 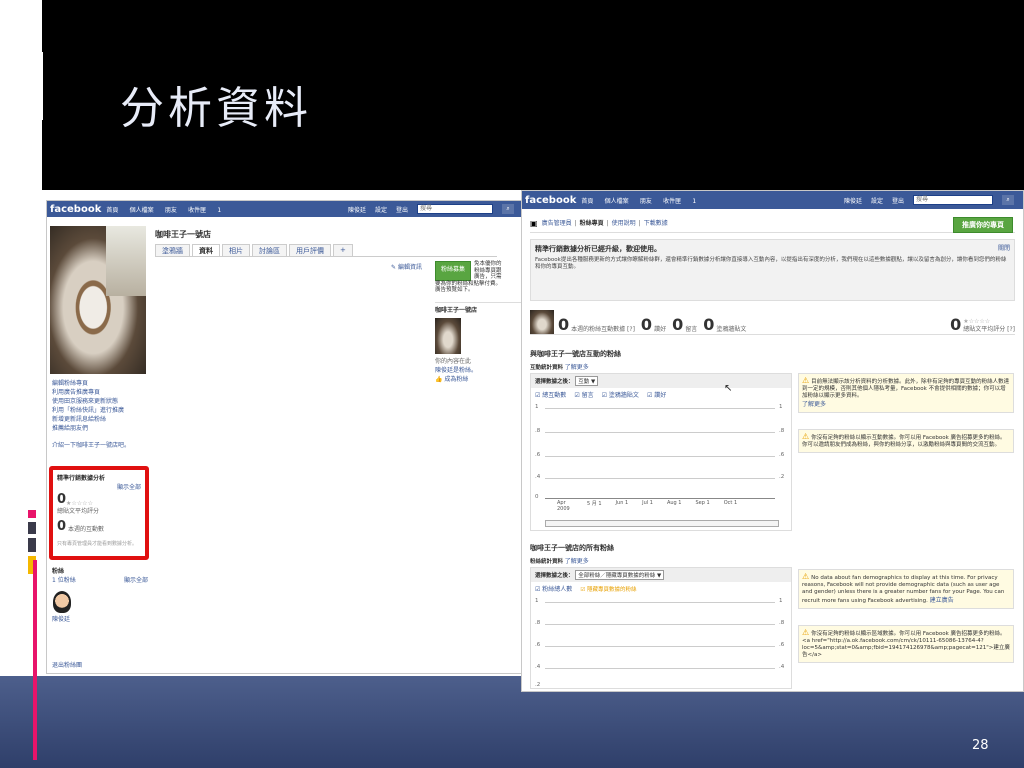 What do you see at coordinates (592, 223) in the screenshot?
I see `toolbar-pages: 粉絲專頁` at bounding box center [592, 223].